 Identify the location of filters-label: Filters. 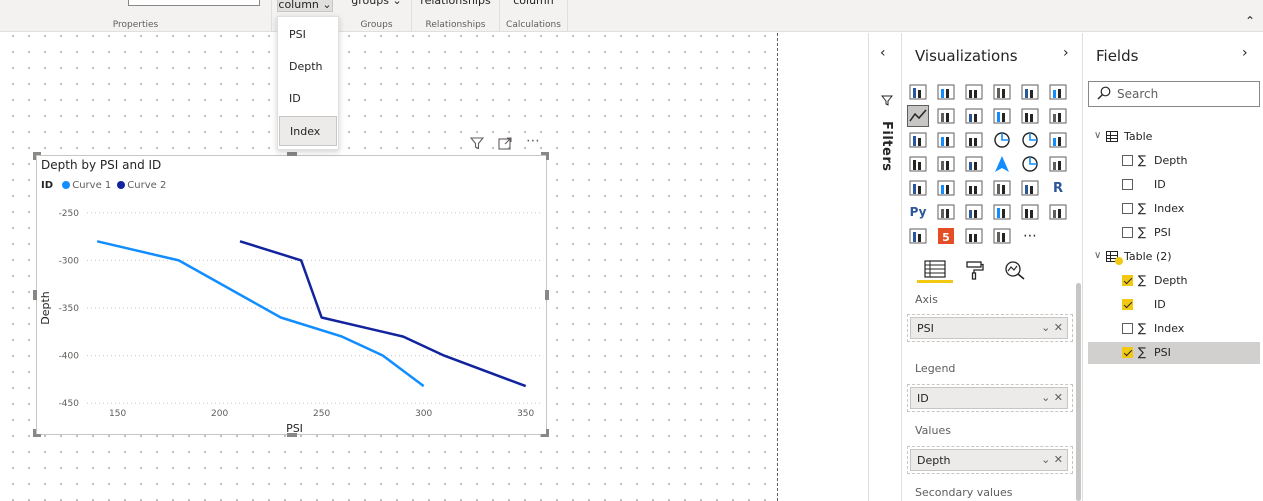
(886, 146).